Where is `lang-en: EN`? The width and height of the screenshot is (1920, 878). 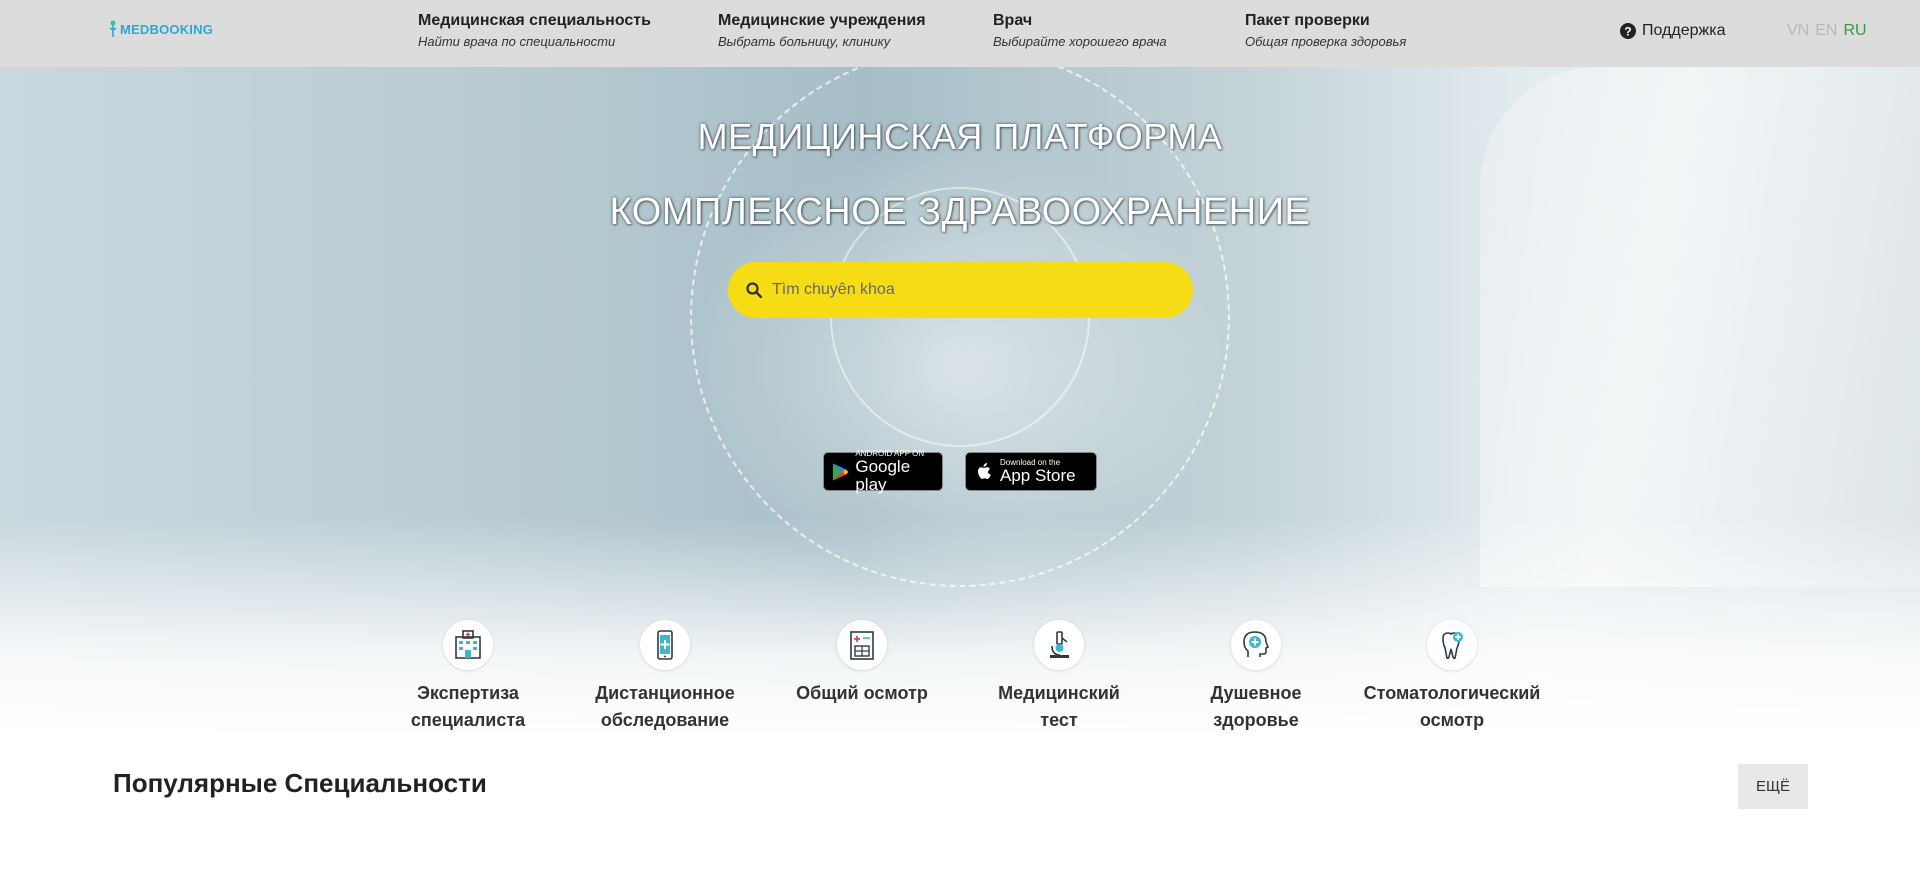
lang-en: EN is located at coordinates (1826, 31).